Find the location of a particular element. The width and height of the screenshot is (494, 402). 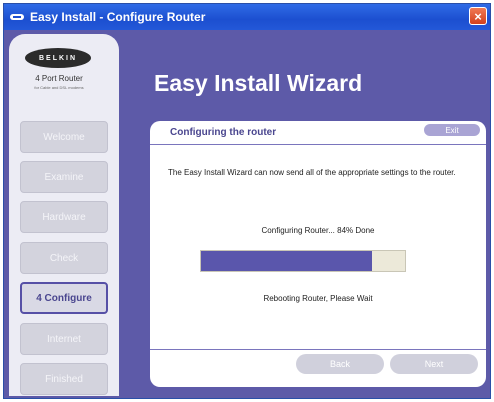

nav-item-label: Finished is located at coordinates (64, 379).